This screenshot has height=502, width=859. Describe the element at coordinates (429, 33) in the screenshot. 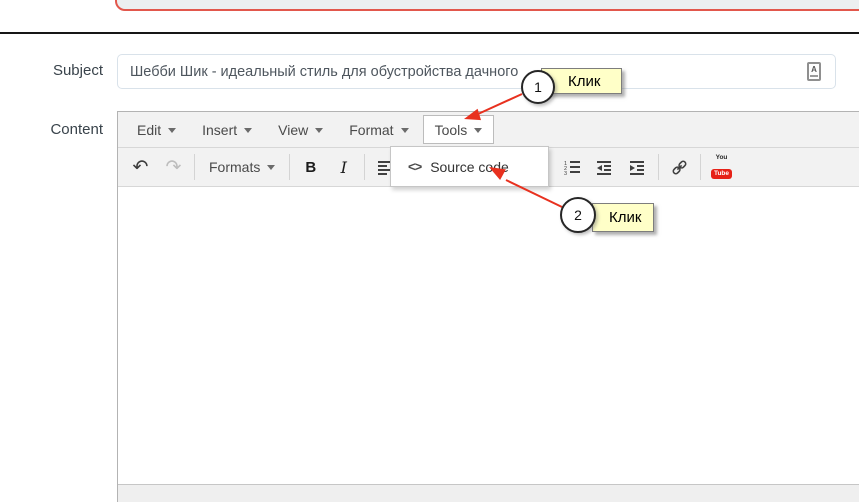

I see `section-divider` at that location.